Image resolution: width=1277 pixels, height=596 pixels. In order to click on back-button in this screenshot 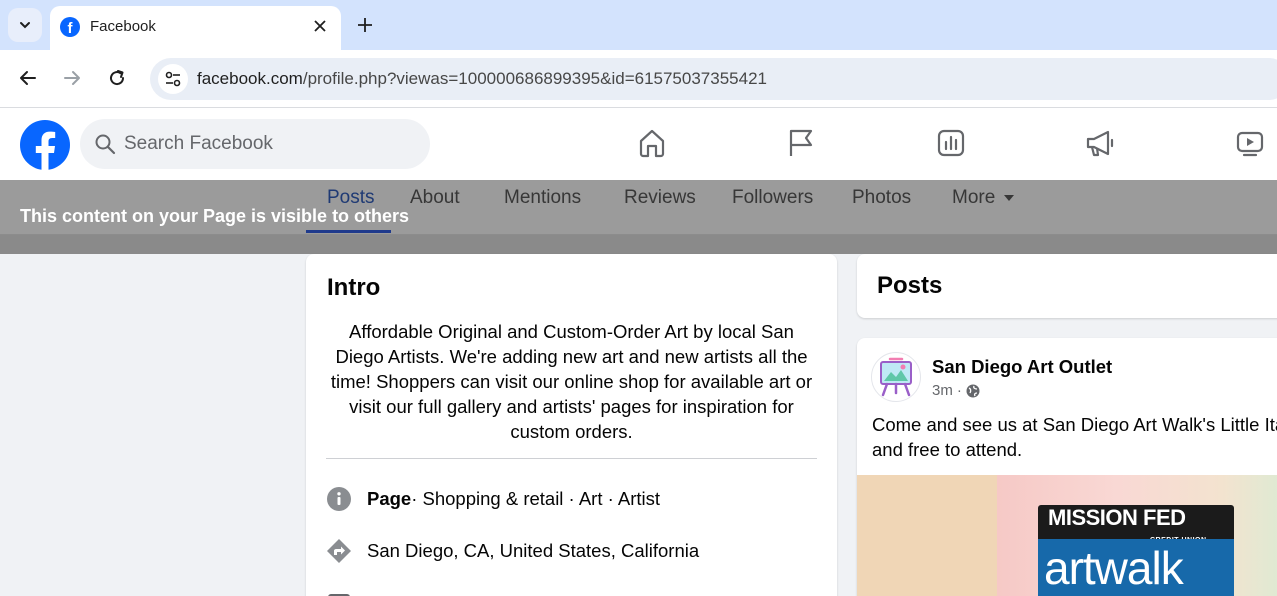, I will do `click(28, 78)`.